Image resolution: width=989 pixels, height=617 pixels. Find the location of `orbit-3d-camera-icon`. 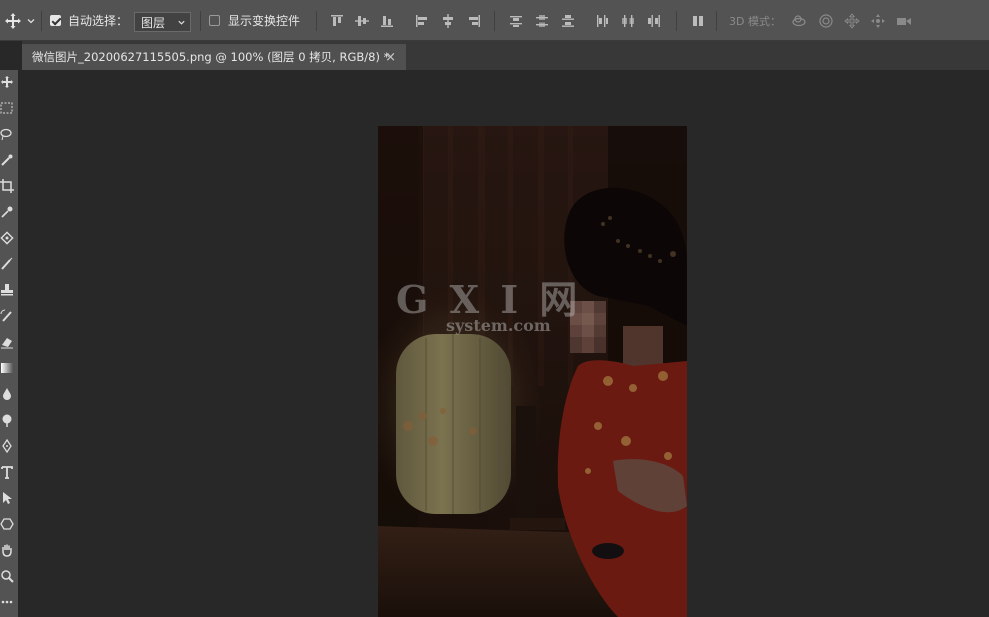

orbit-3d-camera-icon is located at coordinates (799, 21).